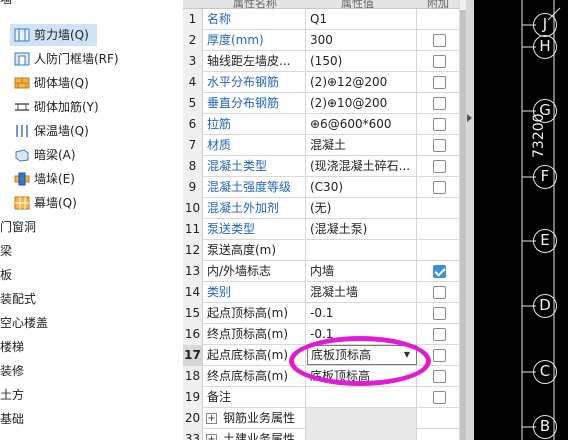 The image size is (568, 440). Describe the element at coordinates (12, 395) in the screenshot. I see `tree-node-earthwork: 土方` at that location.